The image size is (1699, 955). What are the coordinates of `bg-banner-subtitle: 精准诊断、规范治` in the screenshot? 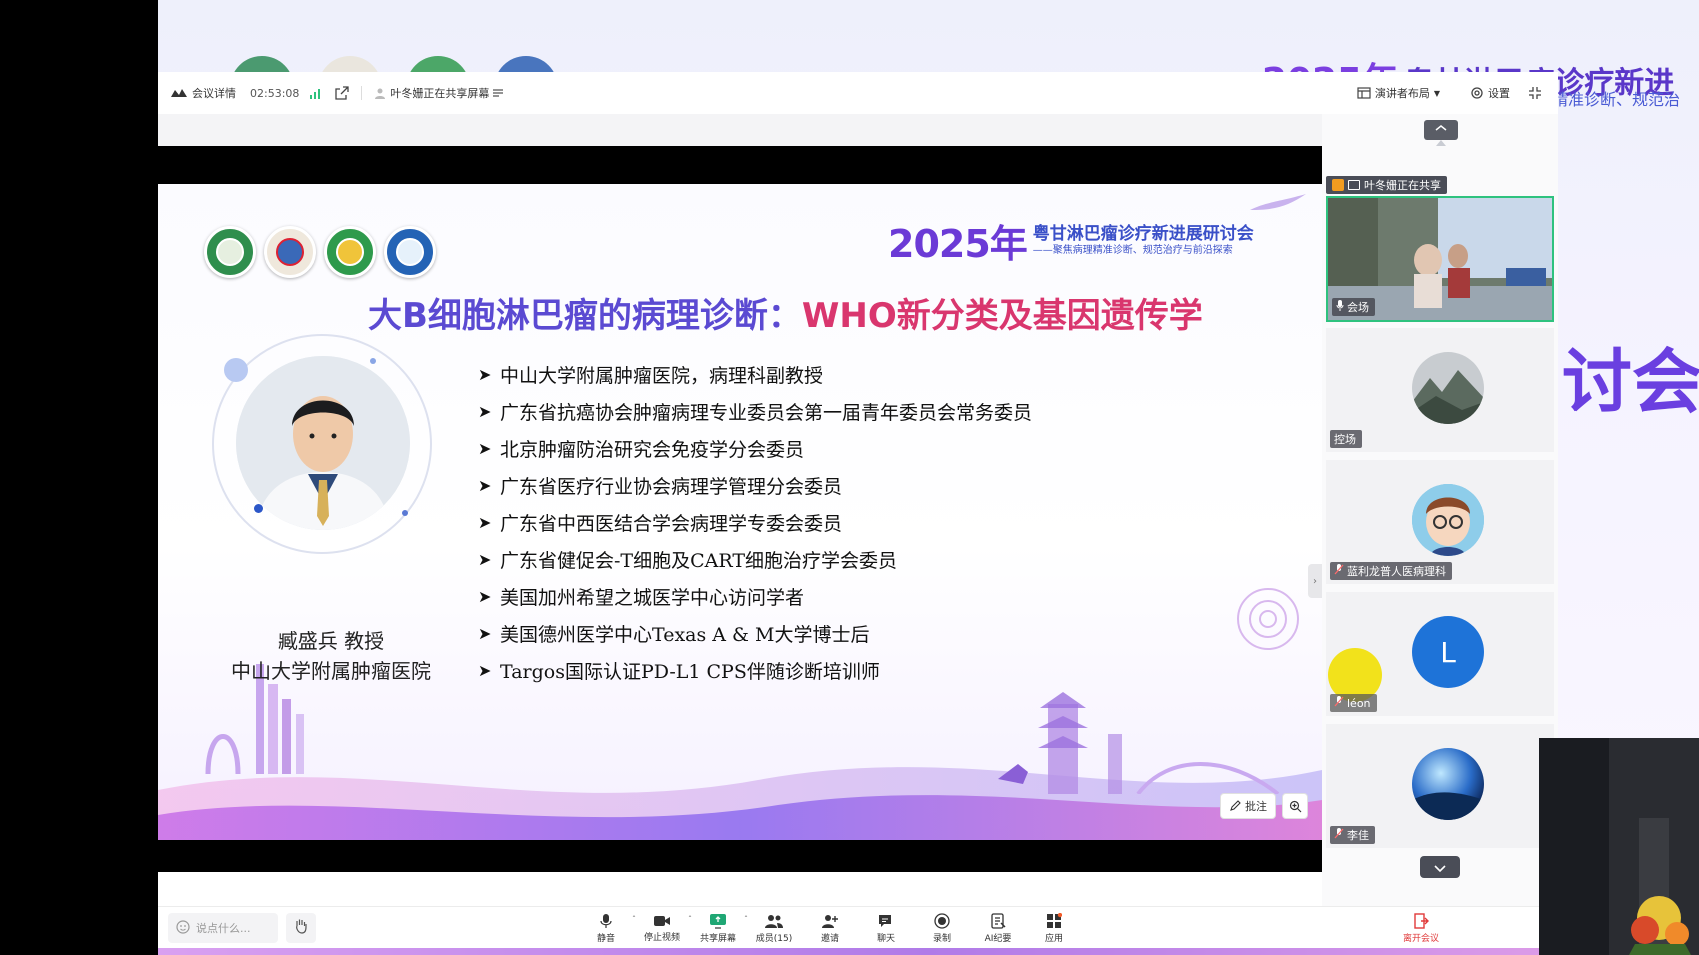 It's located at (1616, 99).